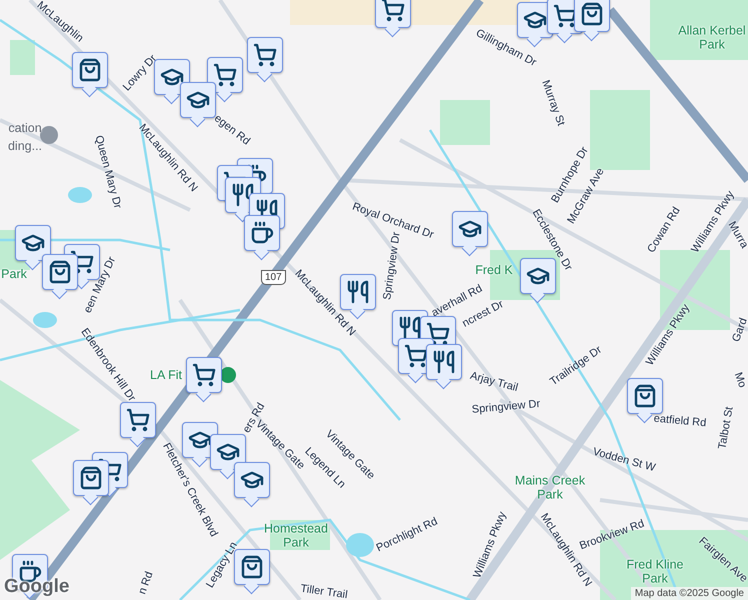 Image resolution: width=748 pixels, height=600 pixels. What do you see at coordinates (324, 591) in the screenshot?
I see `street-label: Tiller Trail` at bounding box center [324, 591].